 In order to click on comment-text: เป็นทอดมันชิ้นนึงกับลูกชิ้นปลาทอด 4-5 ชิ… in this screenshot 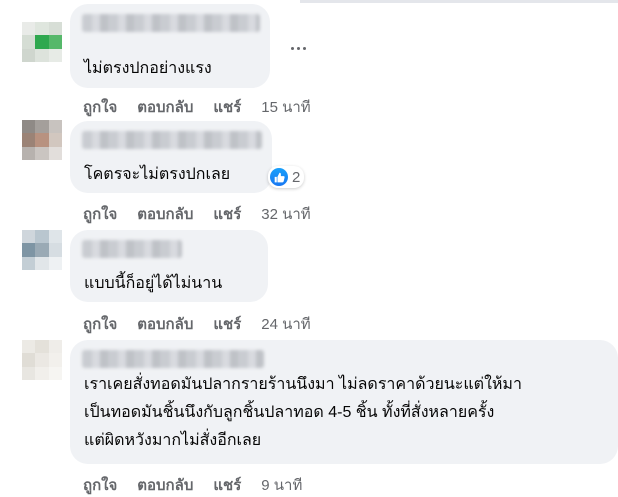, I will do `click(289, 412)`.